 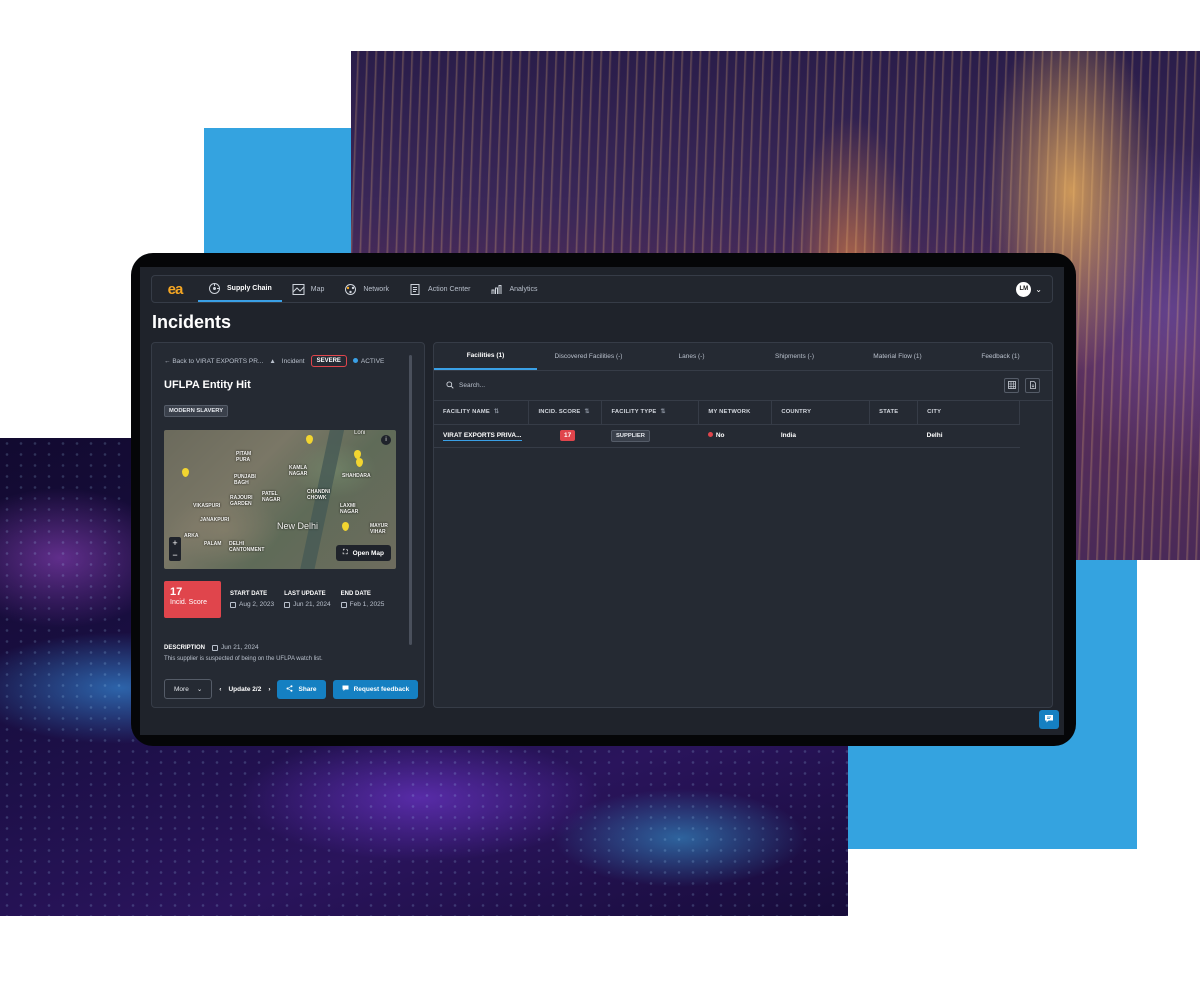 I want to click on zoom-out-button: −, so click(x=175, y=555).